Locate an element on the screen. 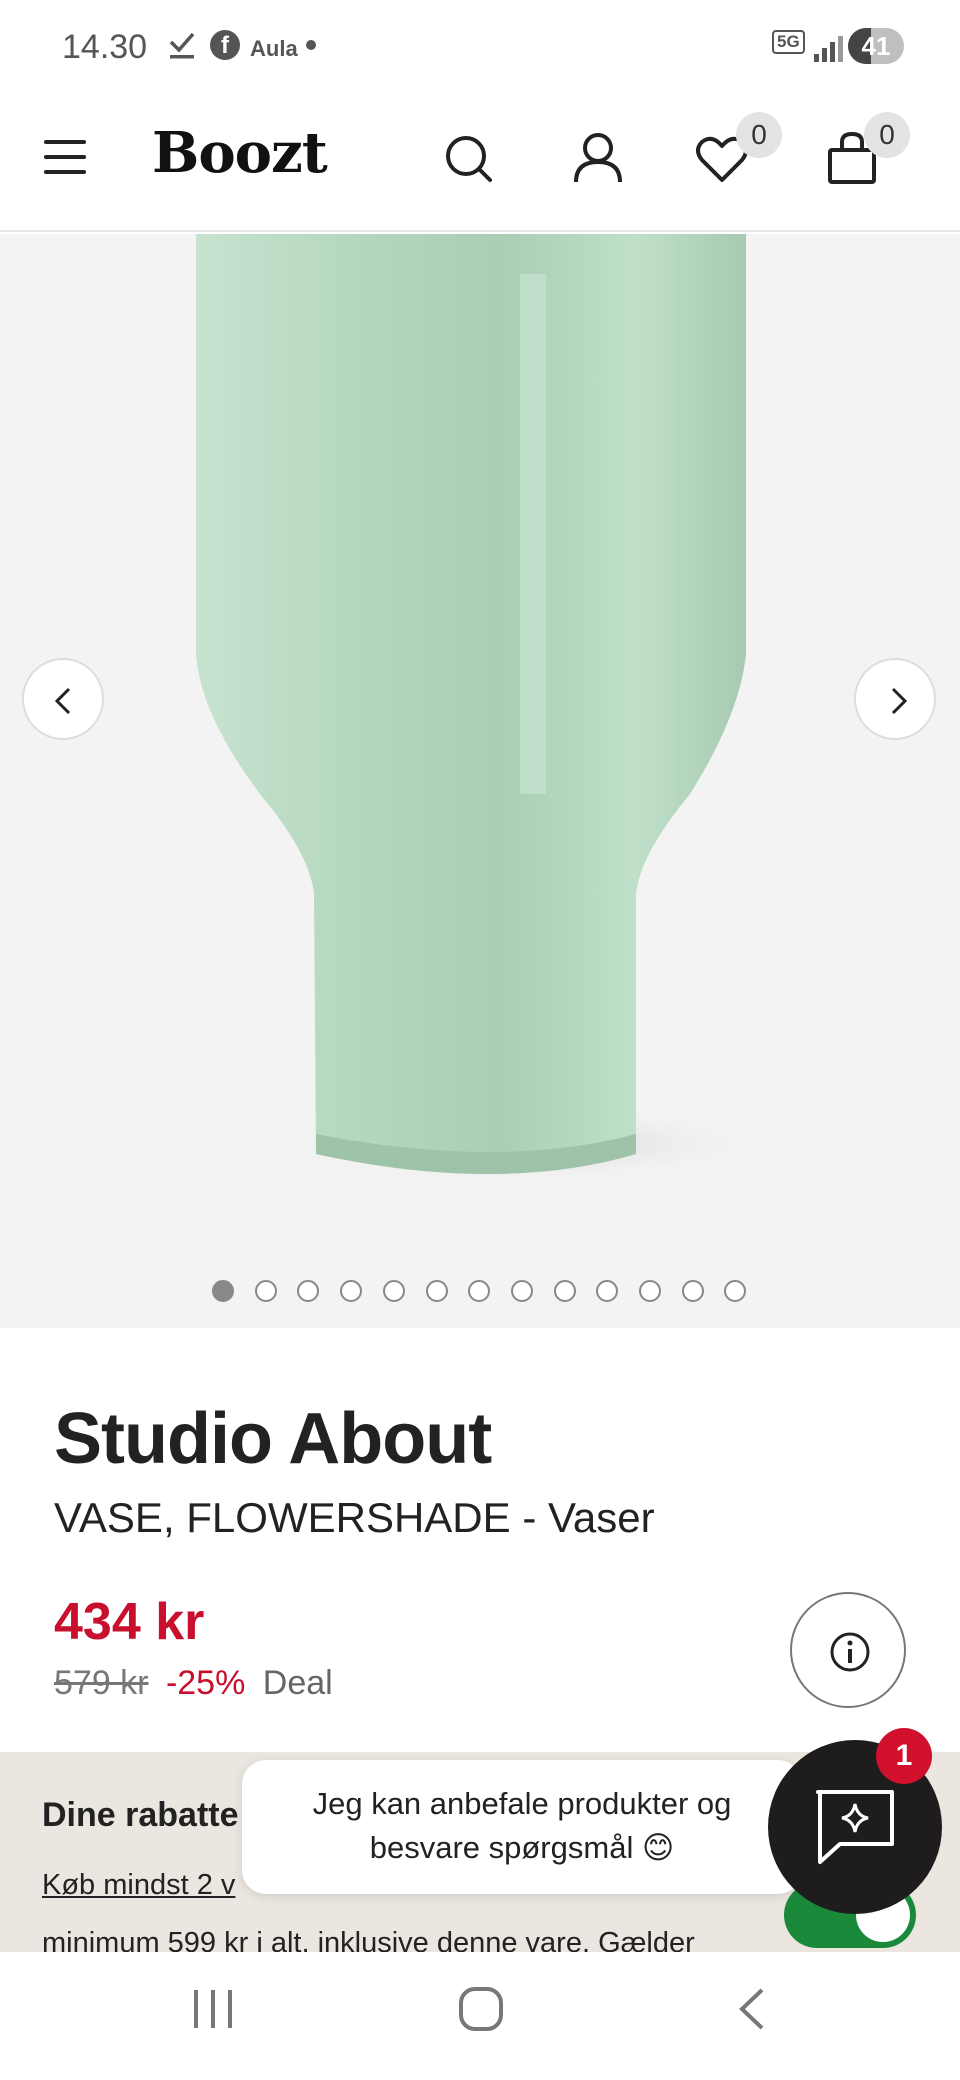 The height and width of the screenshot is (2080, 960). cart-count-badge: 0 is located at coordinates (887, 135).